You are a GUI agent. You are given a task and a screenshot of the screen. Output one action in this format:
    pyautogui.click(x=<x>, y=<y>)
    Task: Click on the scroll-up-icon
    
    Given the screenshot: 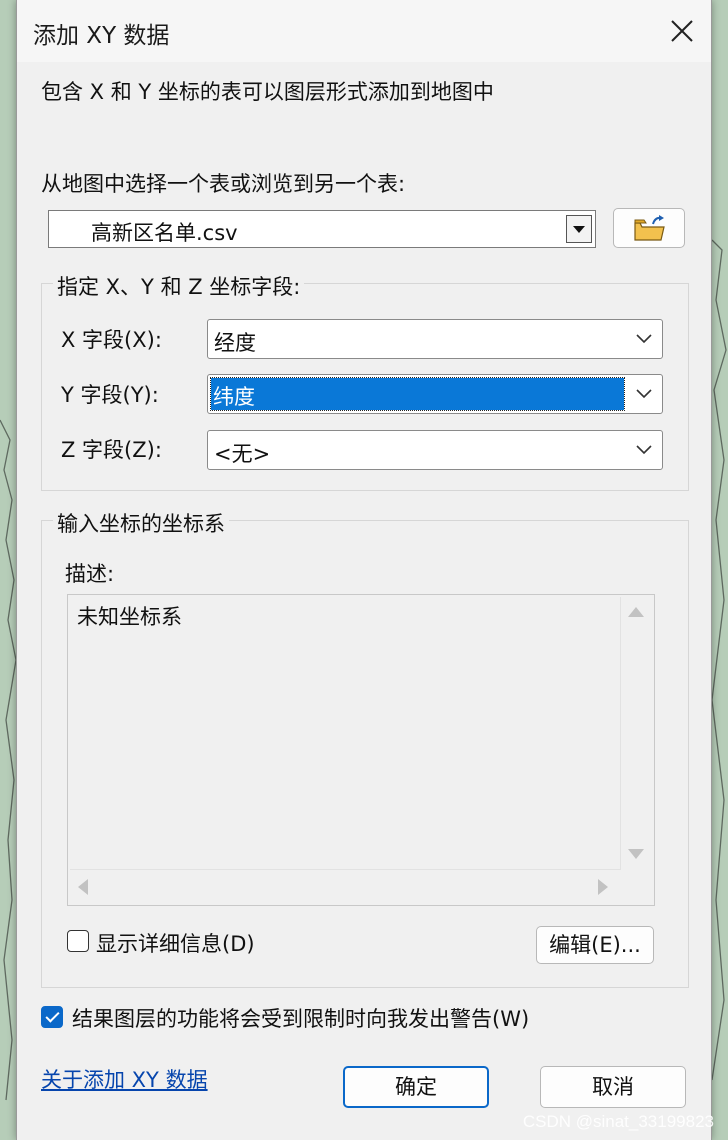 What is the action you would take?
    pyautogui.click(x=636, y=612)
    